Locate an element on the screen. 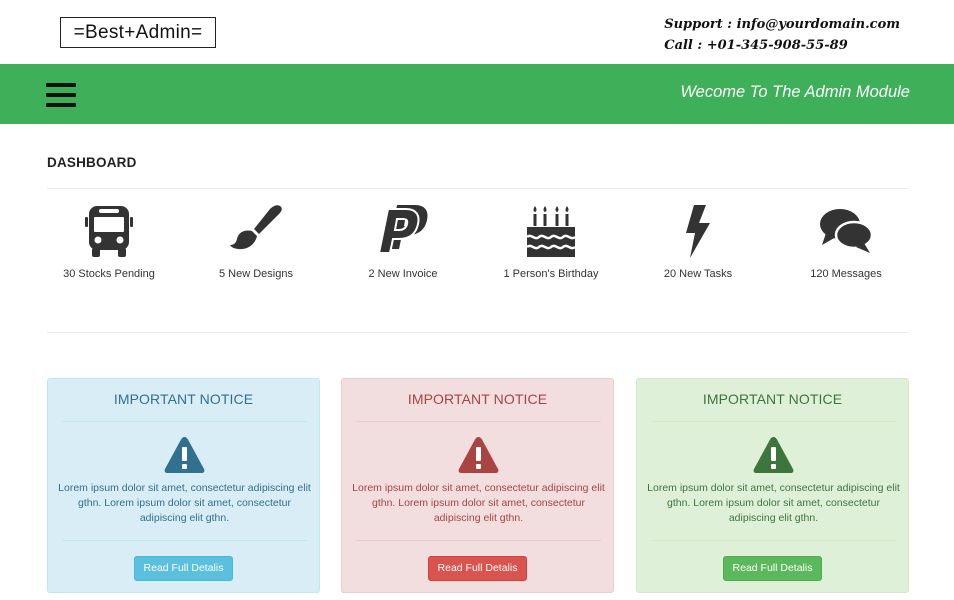  welcome-message: Wecome To The Admin Module is located at coordinates (795, 92).